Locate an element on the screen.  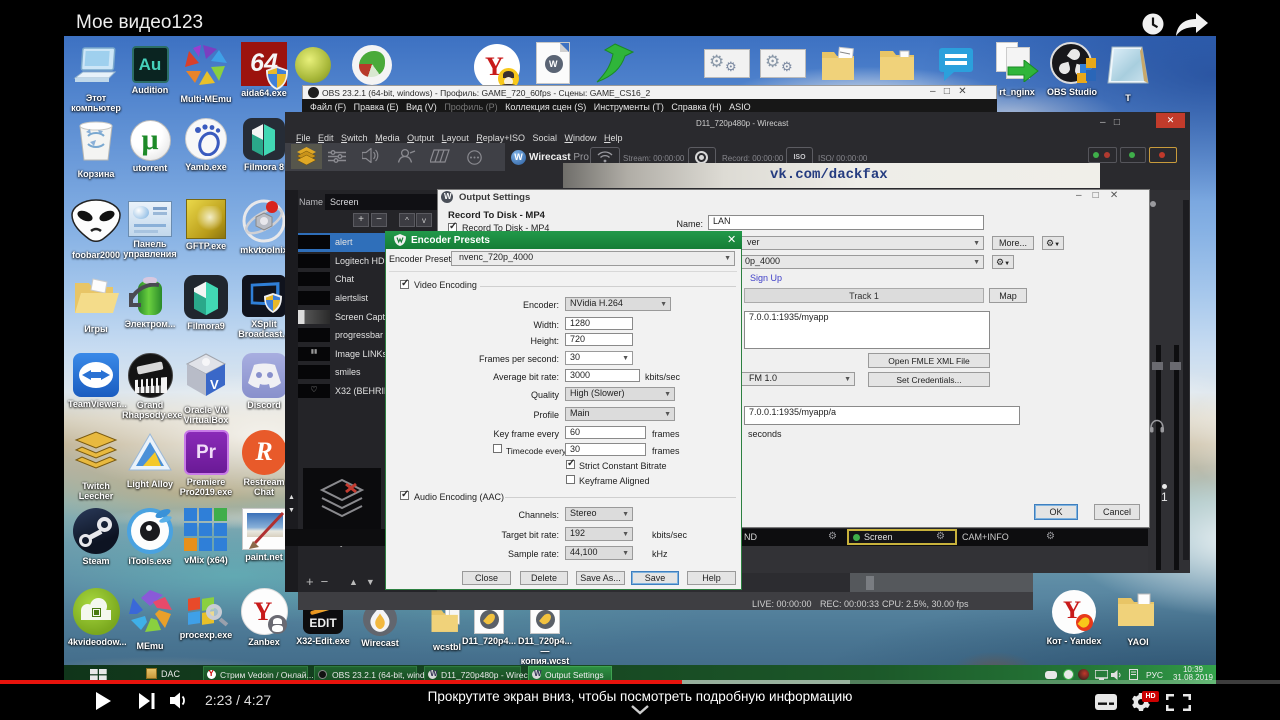
svg-text: V is located at coordinates (214, 384).